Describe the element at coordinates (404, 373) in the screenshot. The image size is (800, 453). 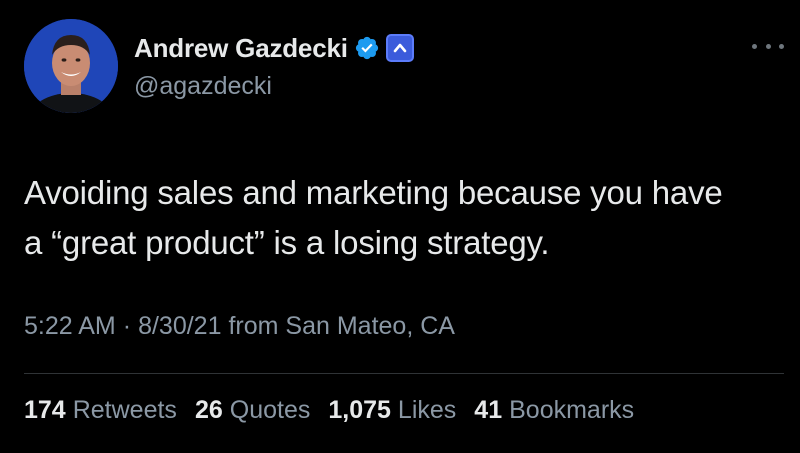
I see `divider` at that location.